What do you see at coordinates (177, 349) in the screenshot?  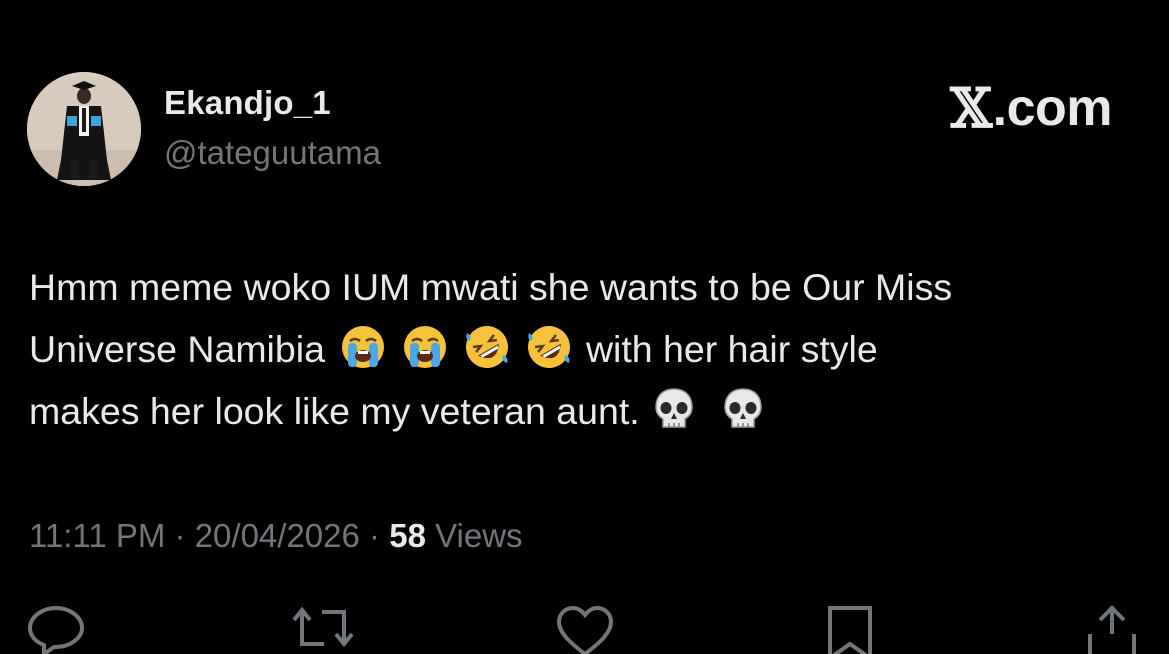 I see `tweet-text-segment: Universe Namibia` at bounding box center [177, 349].